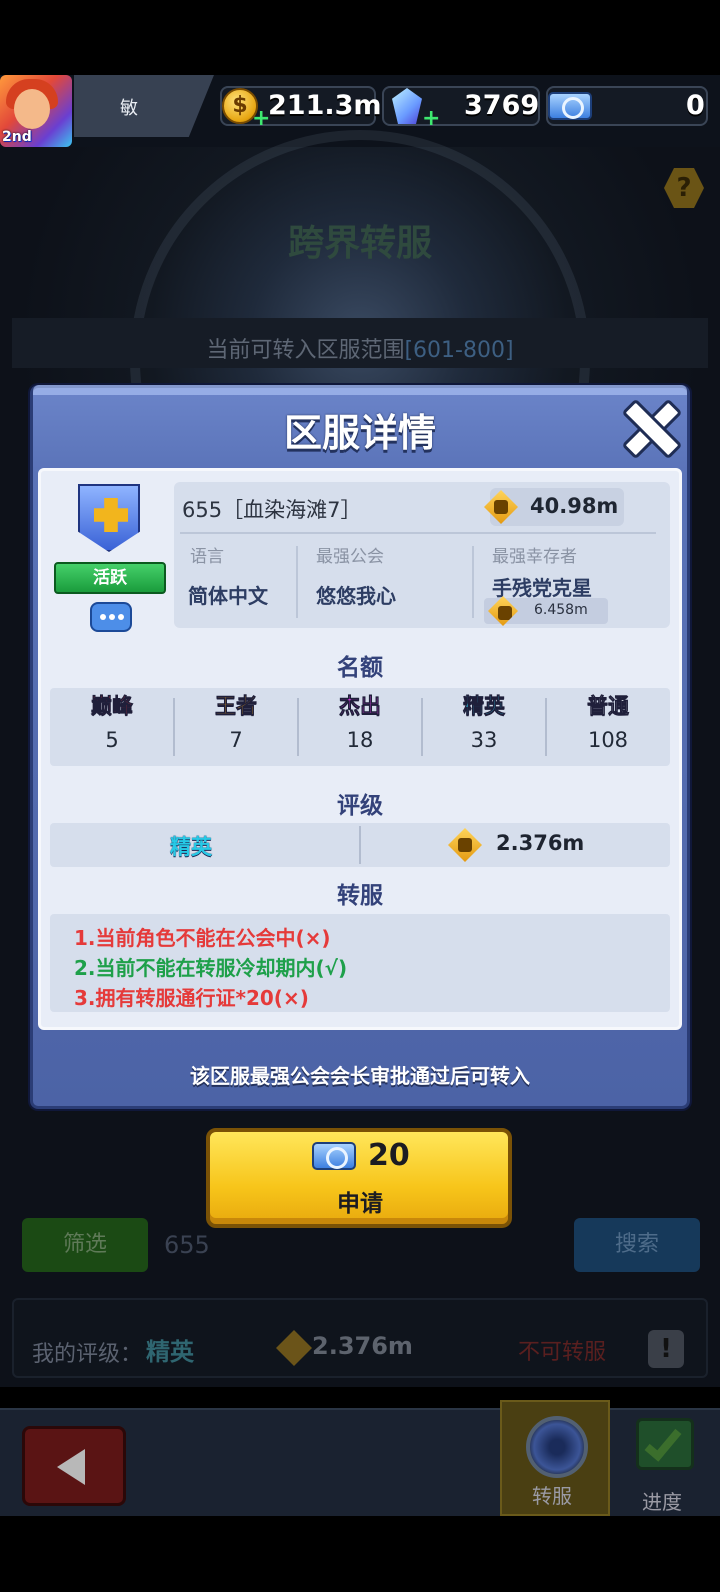 The width and height of the screenshot is (720, 1592). I want to click on apply-label: 申请, so click(360, 1204).